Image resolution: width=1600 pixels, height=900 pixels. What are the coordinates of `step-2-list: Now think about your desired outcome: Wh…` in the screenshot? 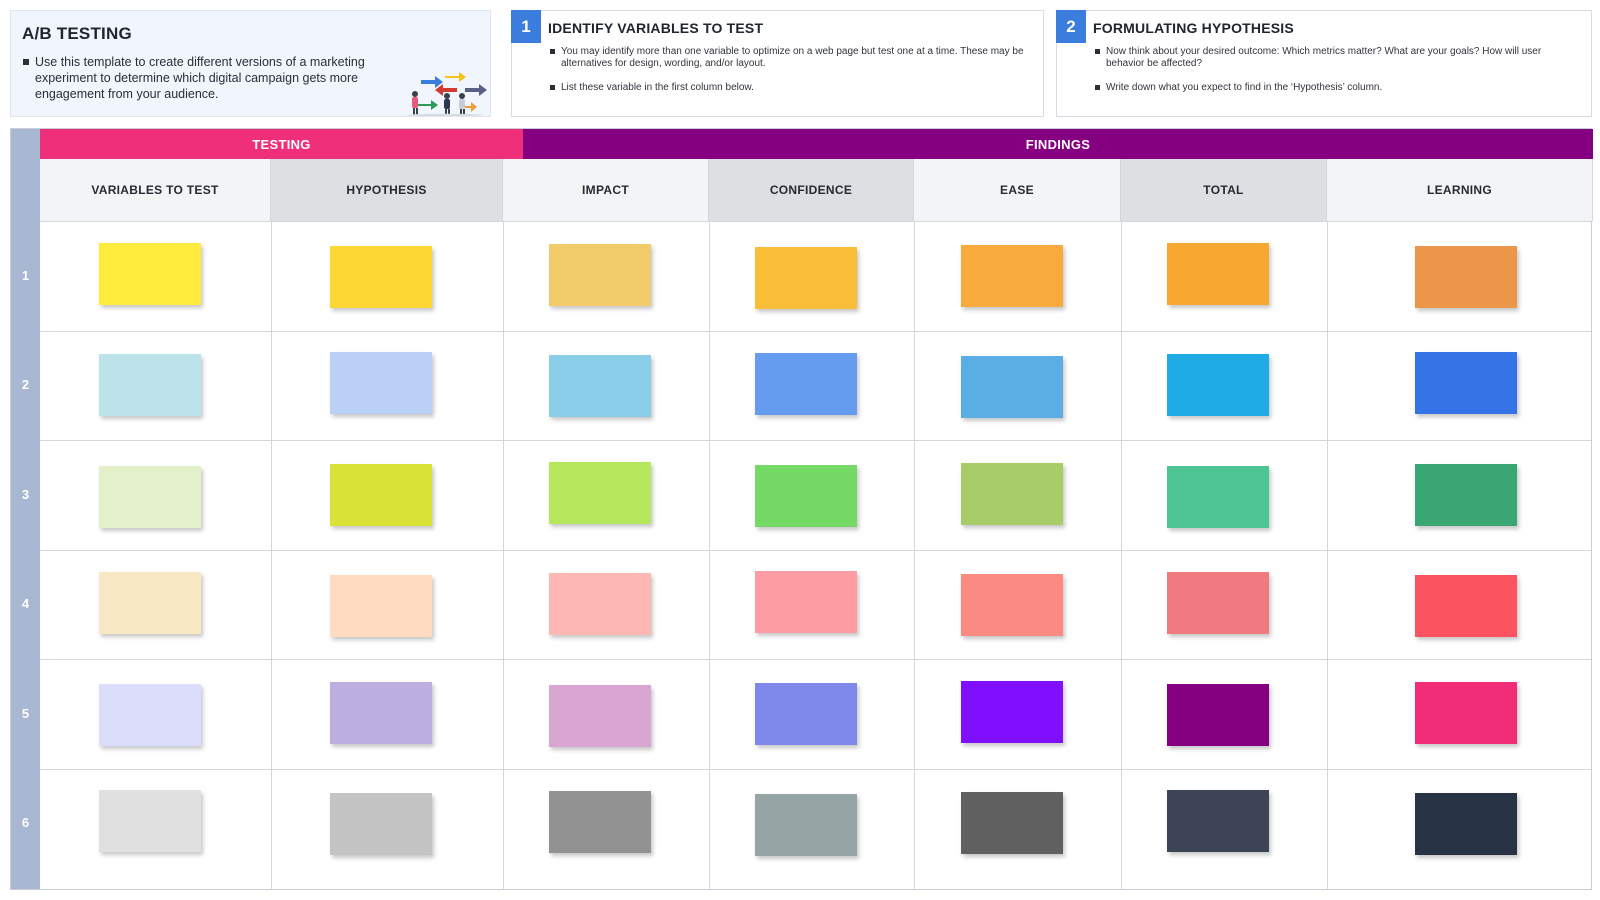 It's located at (1338, 76).